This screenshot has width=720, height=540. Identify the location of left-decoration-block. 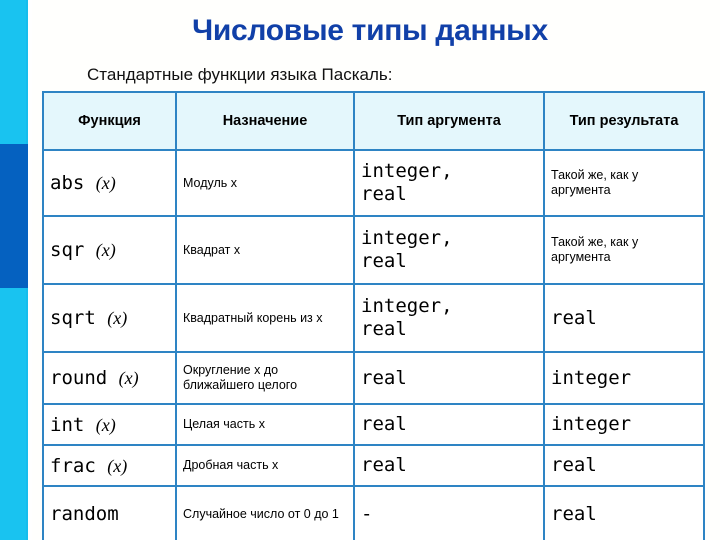
(14, 216).